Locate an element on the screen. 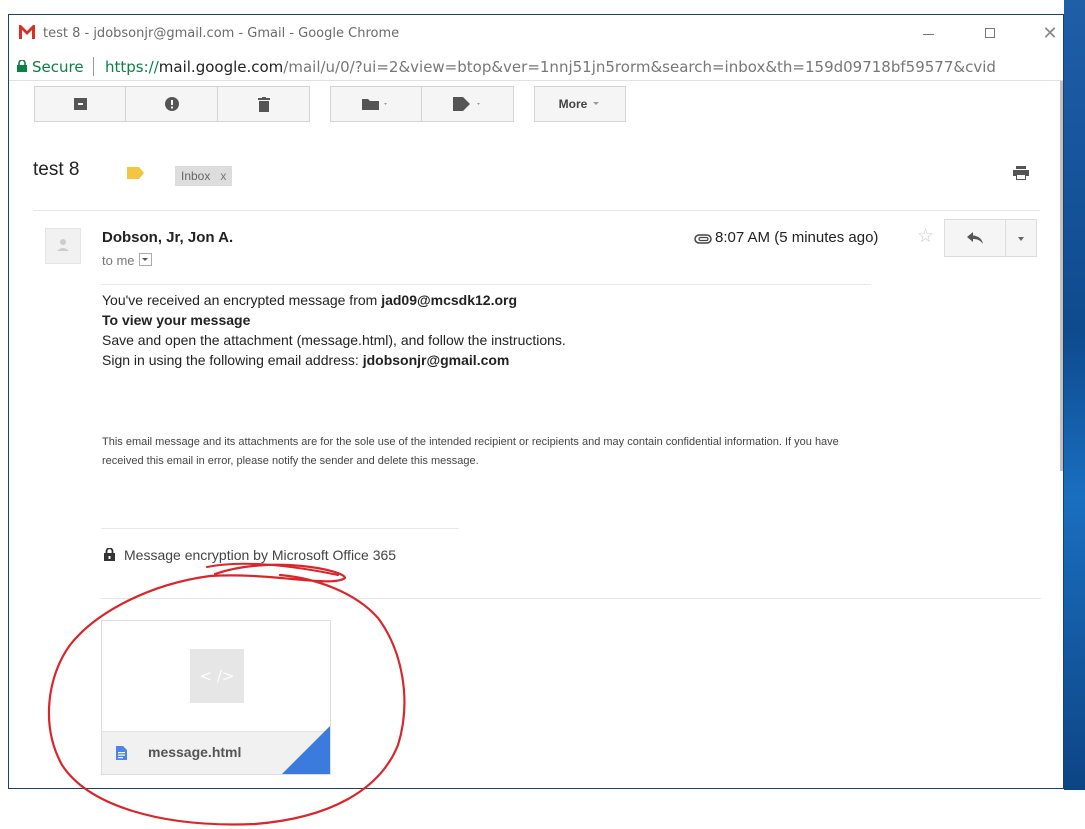  move-label-group is located at coordinates (422, 104).